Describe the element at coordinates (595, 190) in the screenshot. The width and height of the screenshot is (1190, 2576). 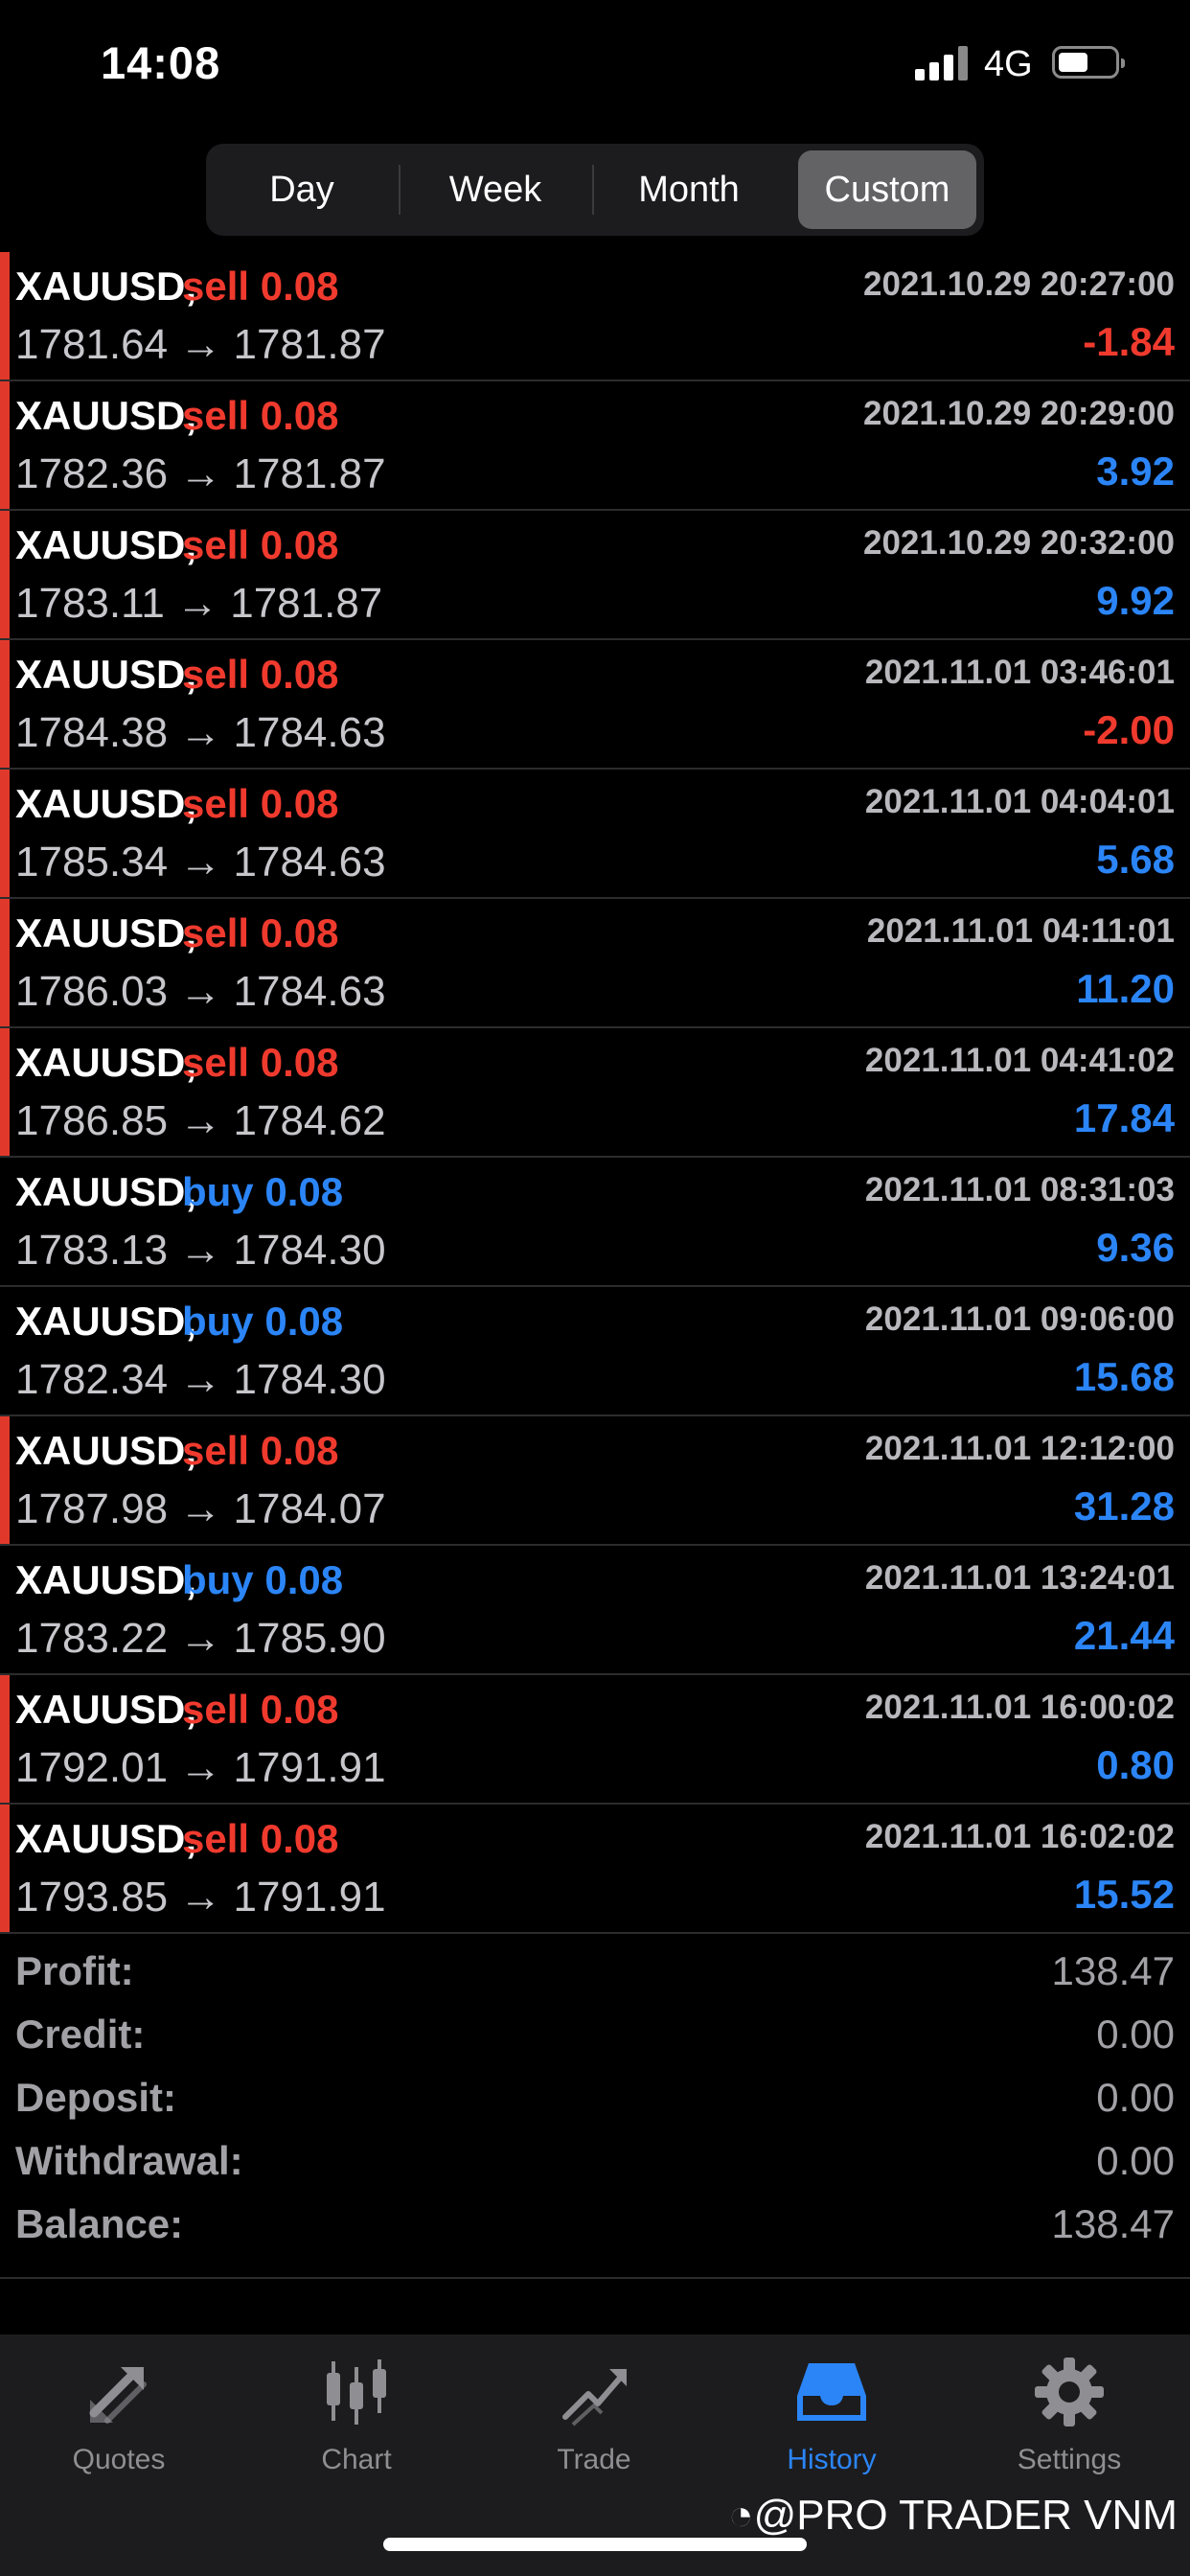
I see `period-segmented-control: Day Week Month Custom` at that location.